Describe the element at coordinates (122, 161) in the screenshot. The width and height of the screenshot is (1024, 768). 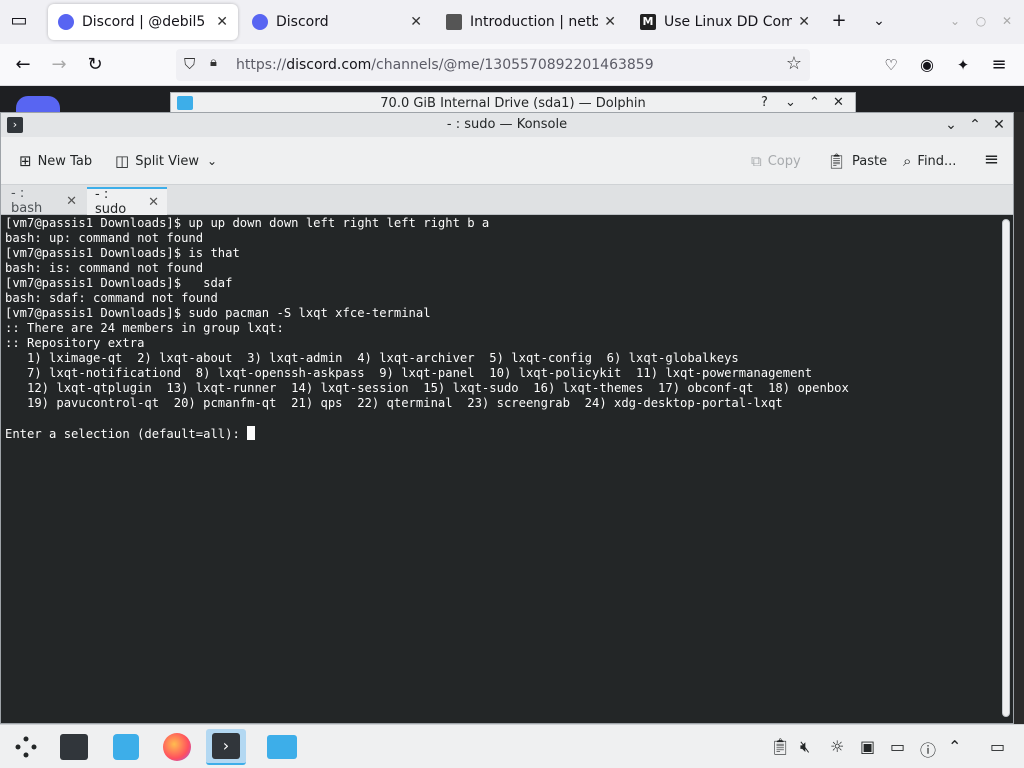
I see `split-view-icon: ◫` at that location.